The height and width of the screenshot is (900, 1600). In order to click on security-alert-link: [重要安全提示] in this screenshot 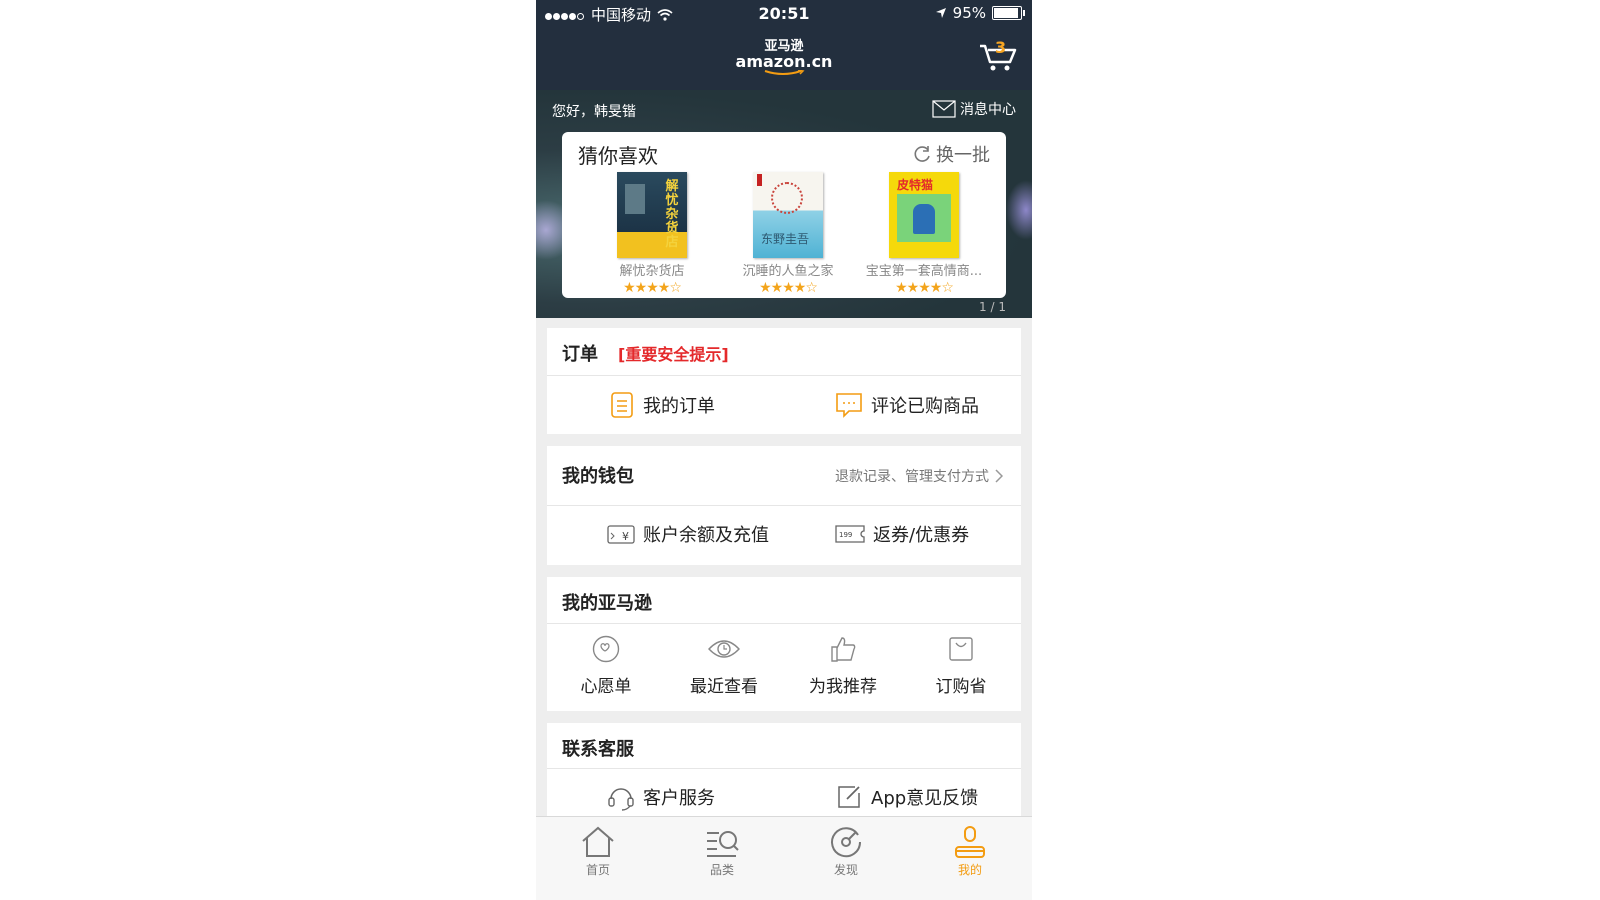, I will do `click(673, 353)`.